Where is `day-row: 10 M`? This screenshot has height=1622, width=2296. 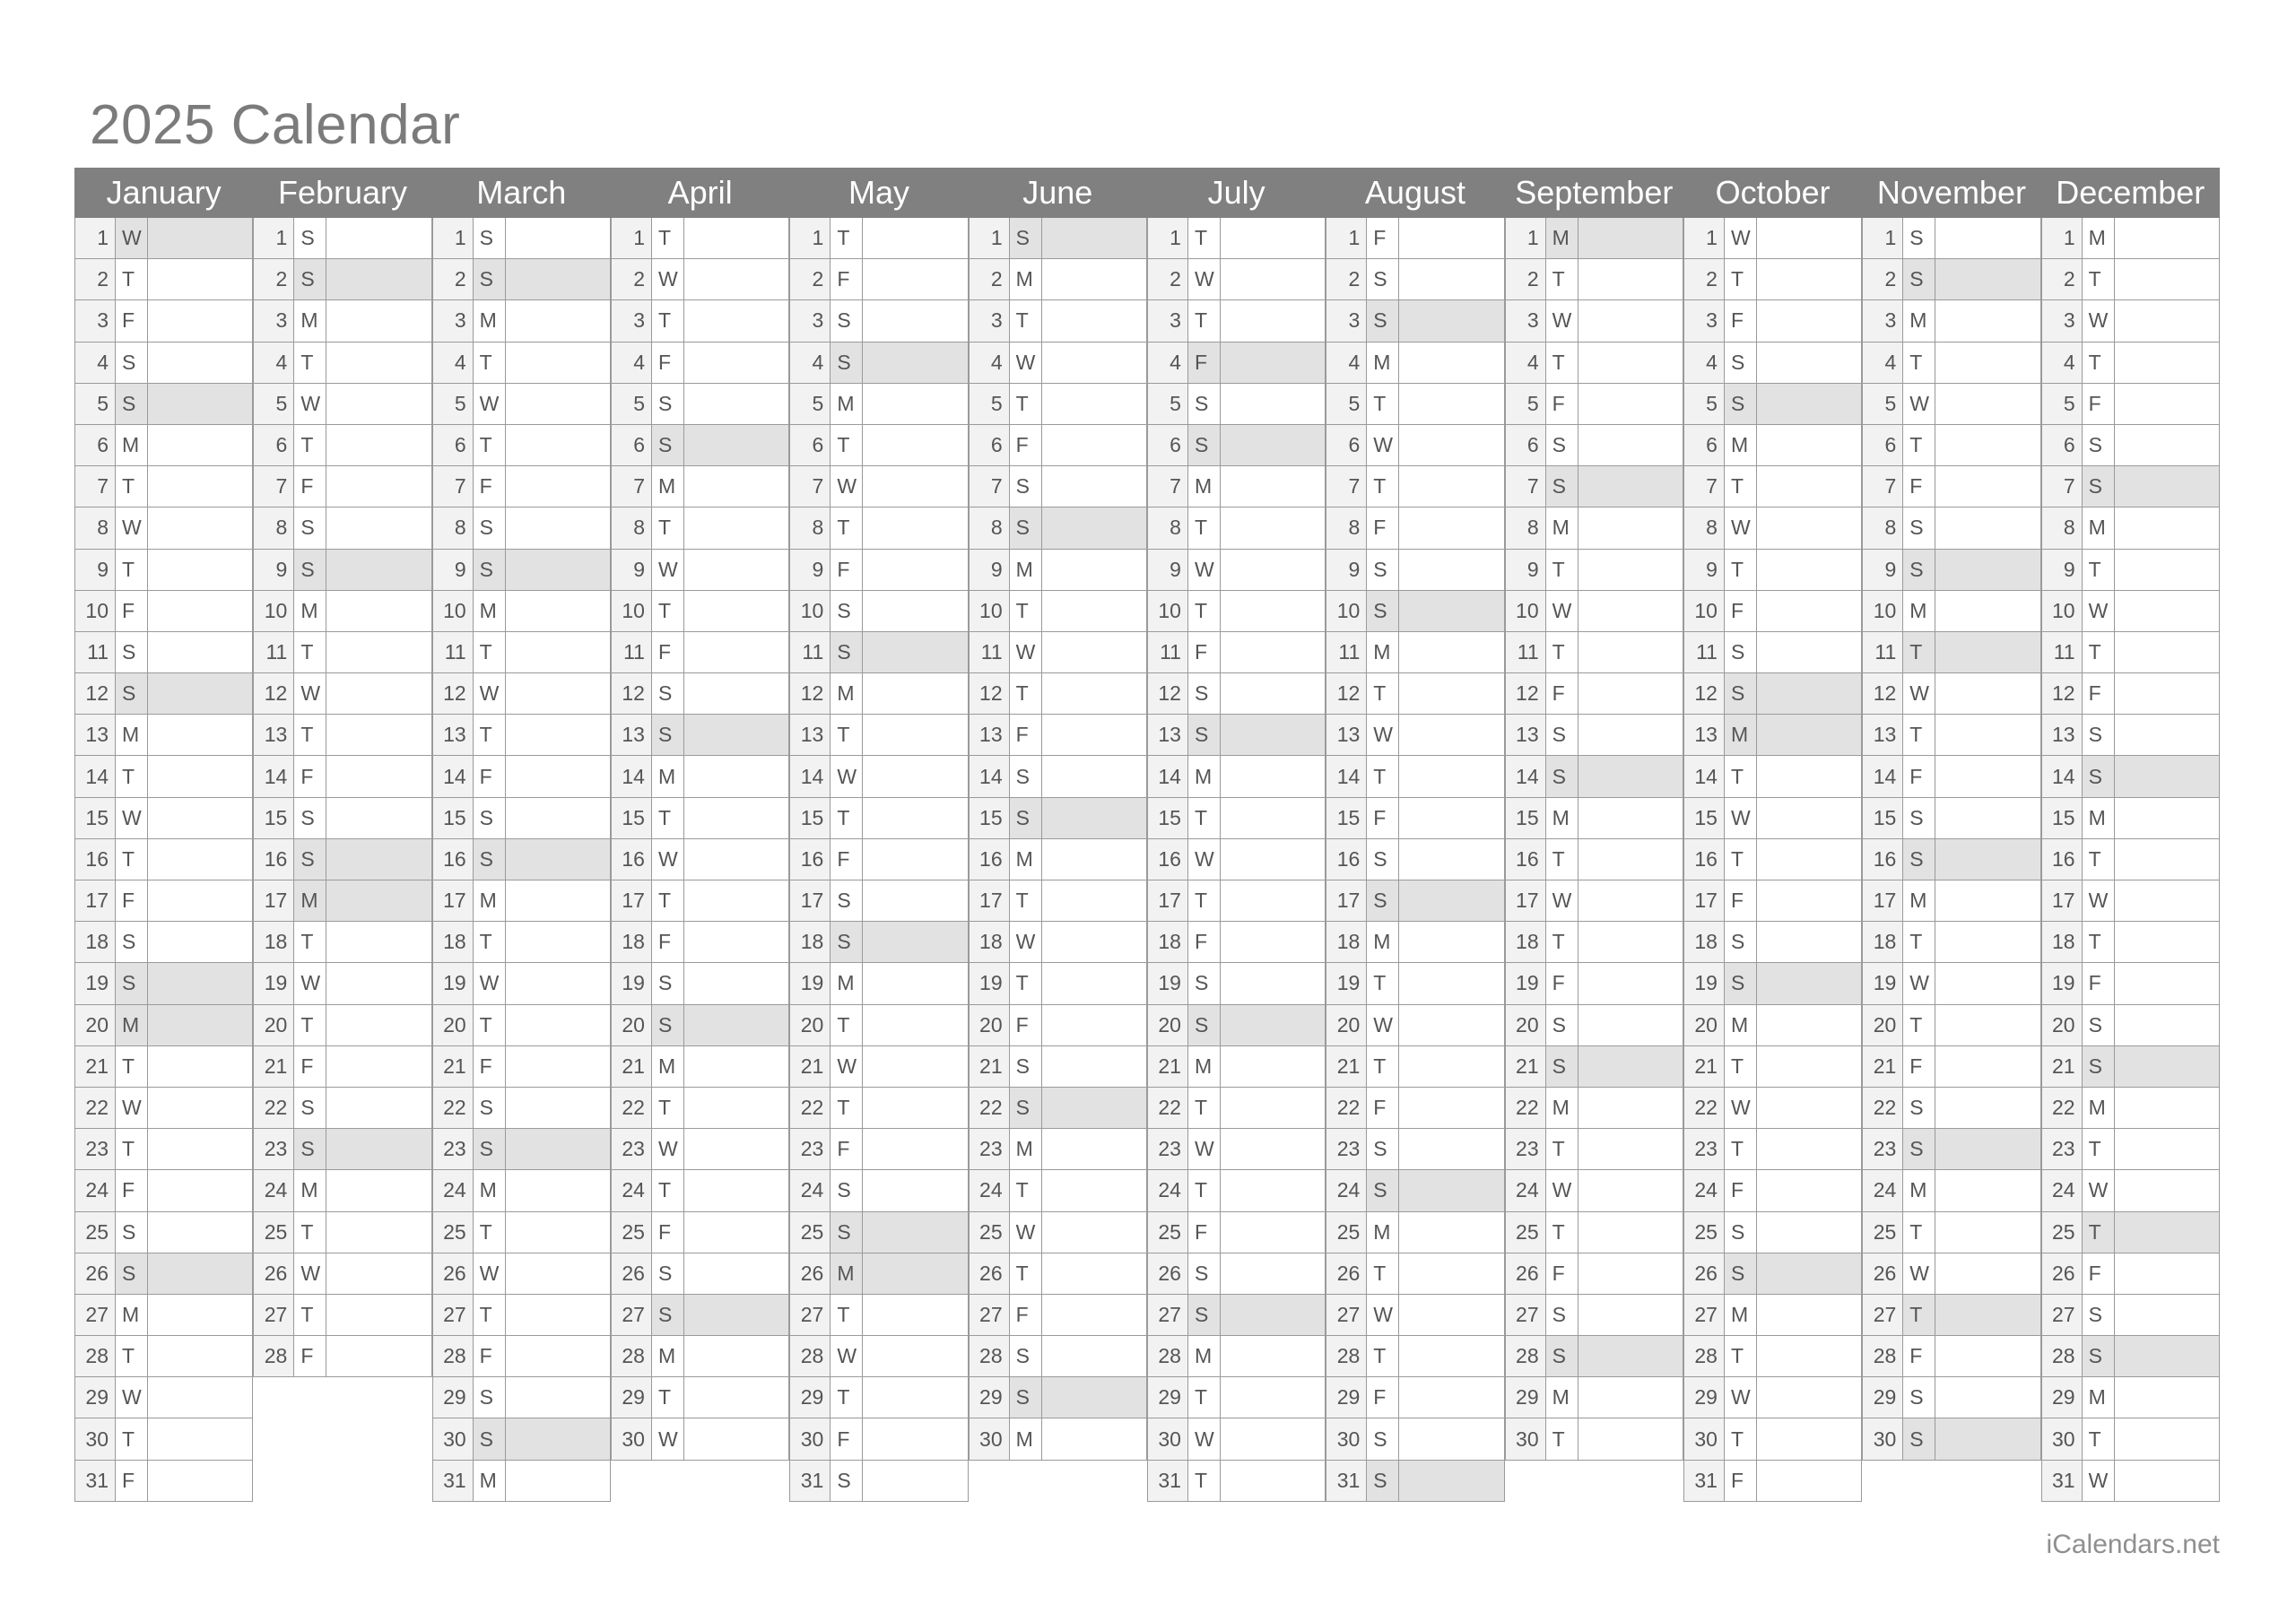 day-row: 10 M is located at coordinates (1951, 611).